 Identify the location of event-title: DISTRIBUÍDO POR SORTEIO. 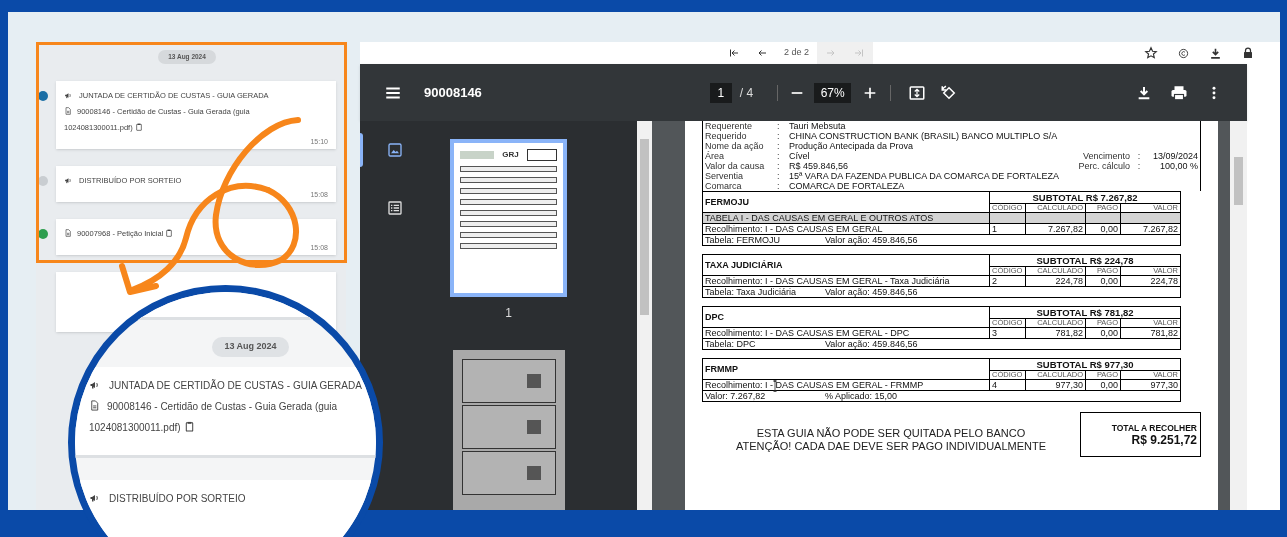
(177, 498).